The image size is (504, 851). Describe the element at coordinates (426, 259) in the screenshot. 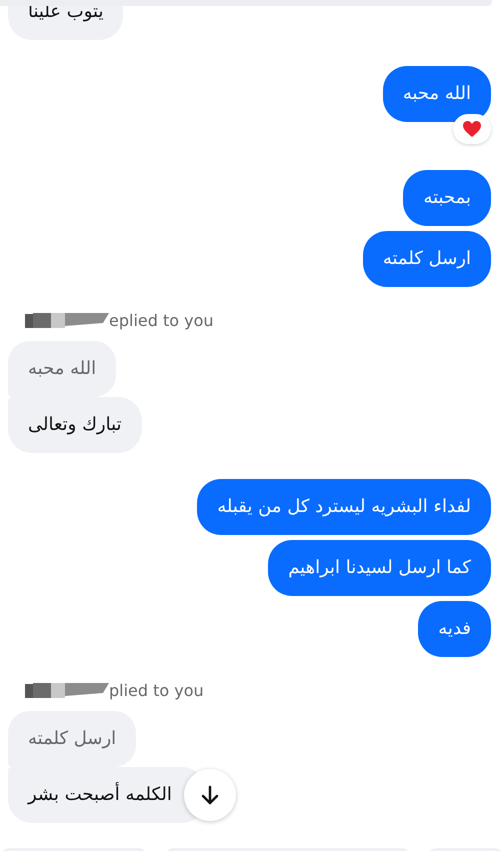

I see `message-bubble: ارسل كلمته` at that location.